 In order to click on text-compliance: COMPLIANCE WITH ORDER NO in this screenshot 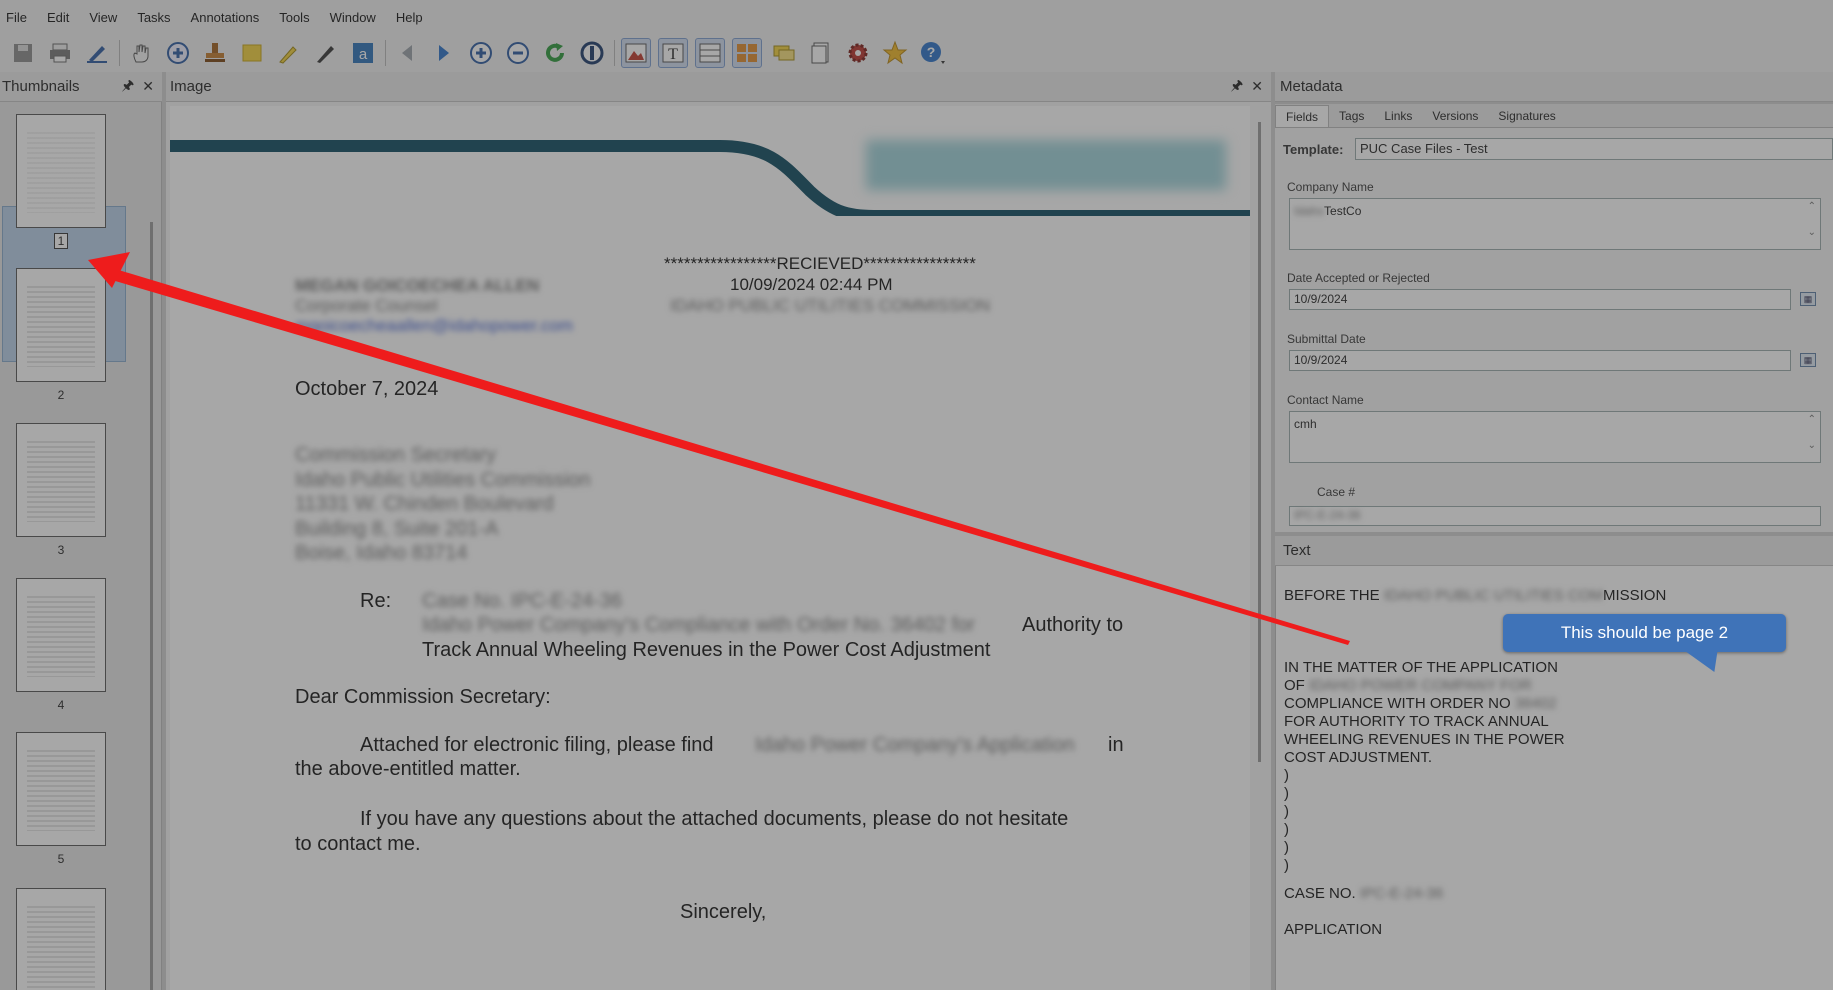, I will do `click(1397, 703)`.